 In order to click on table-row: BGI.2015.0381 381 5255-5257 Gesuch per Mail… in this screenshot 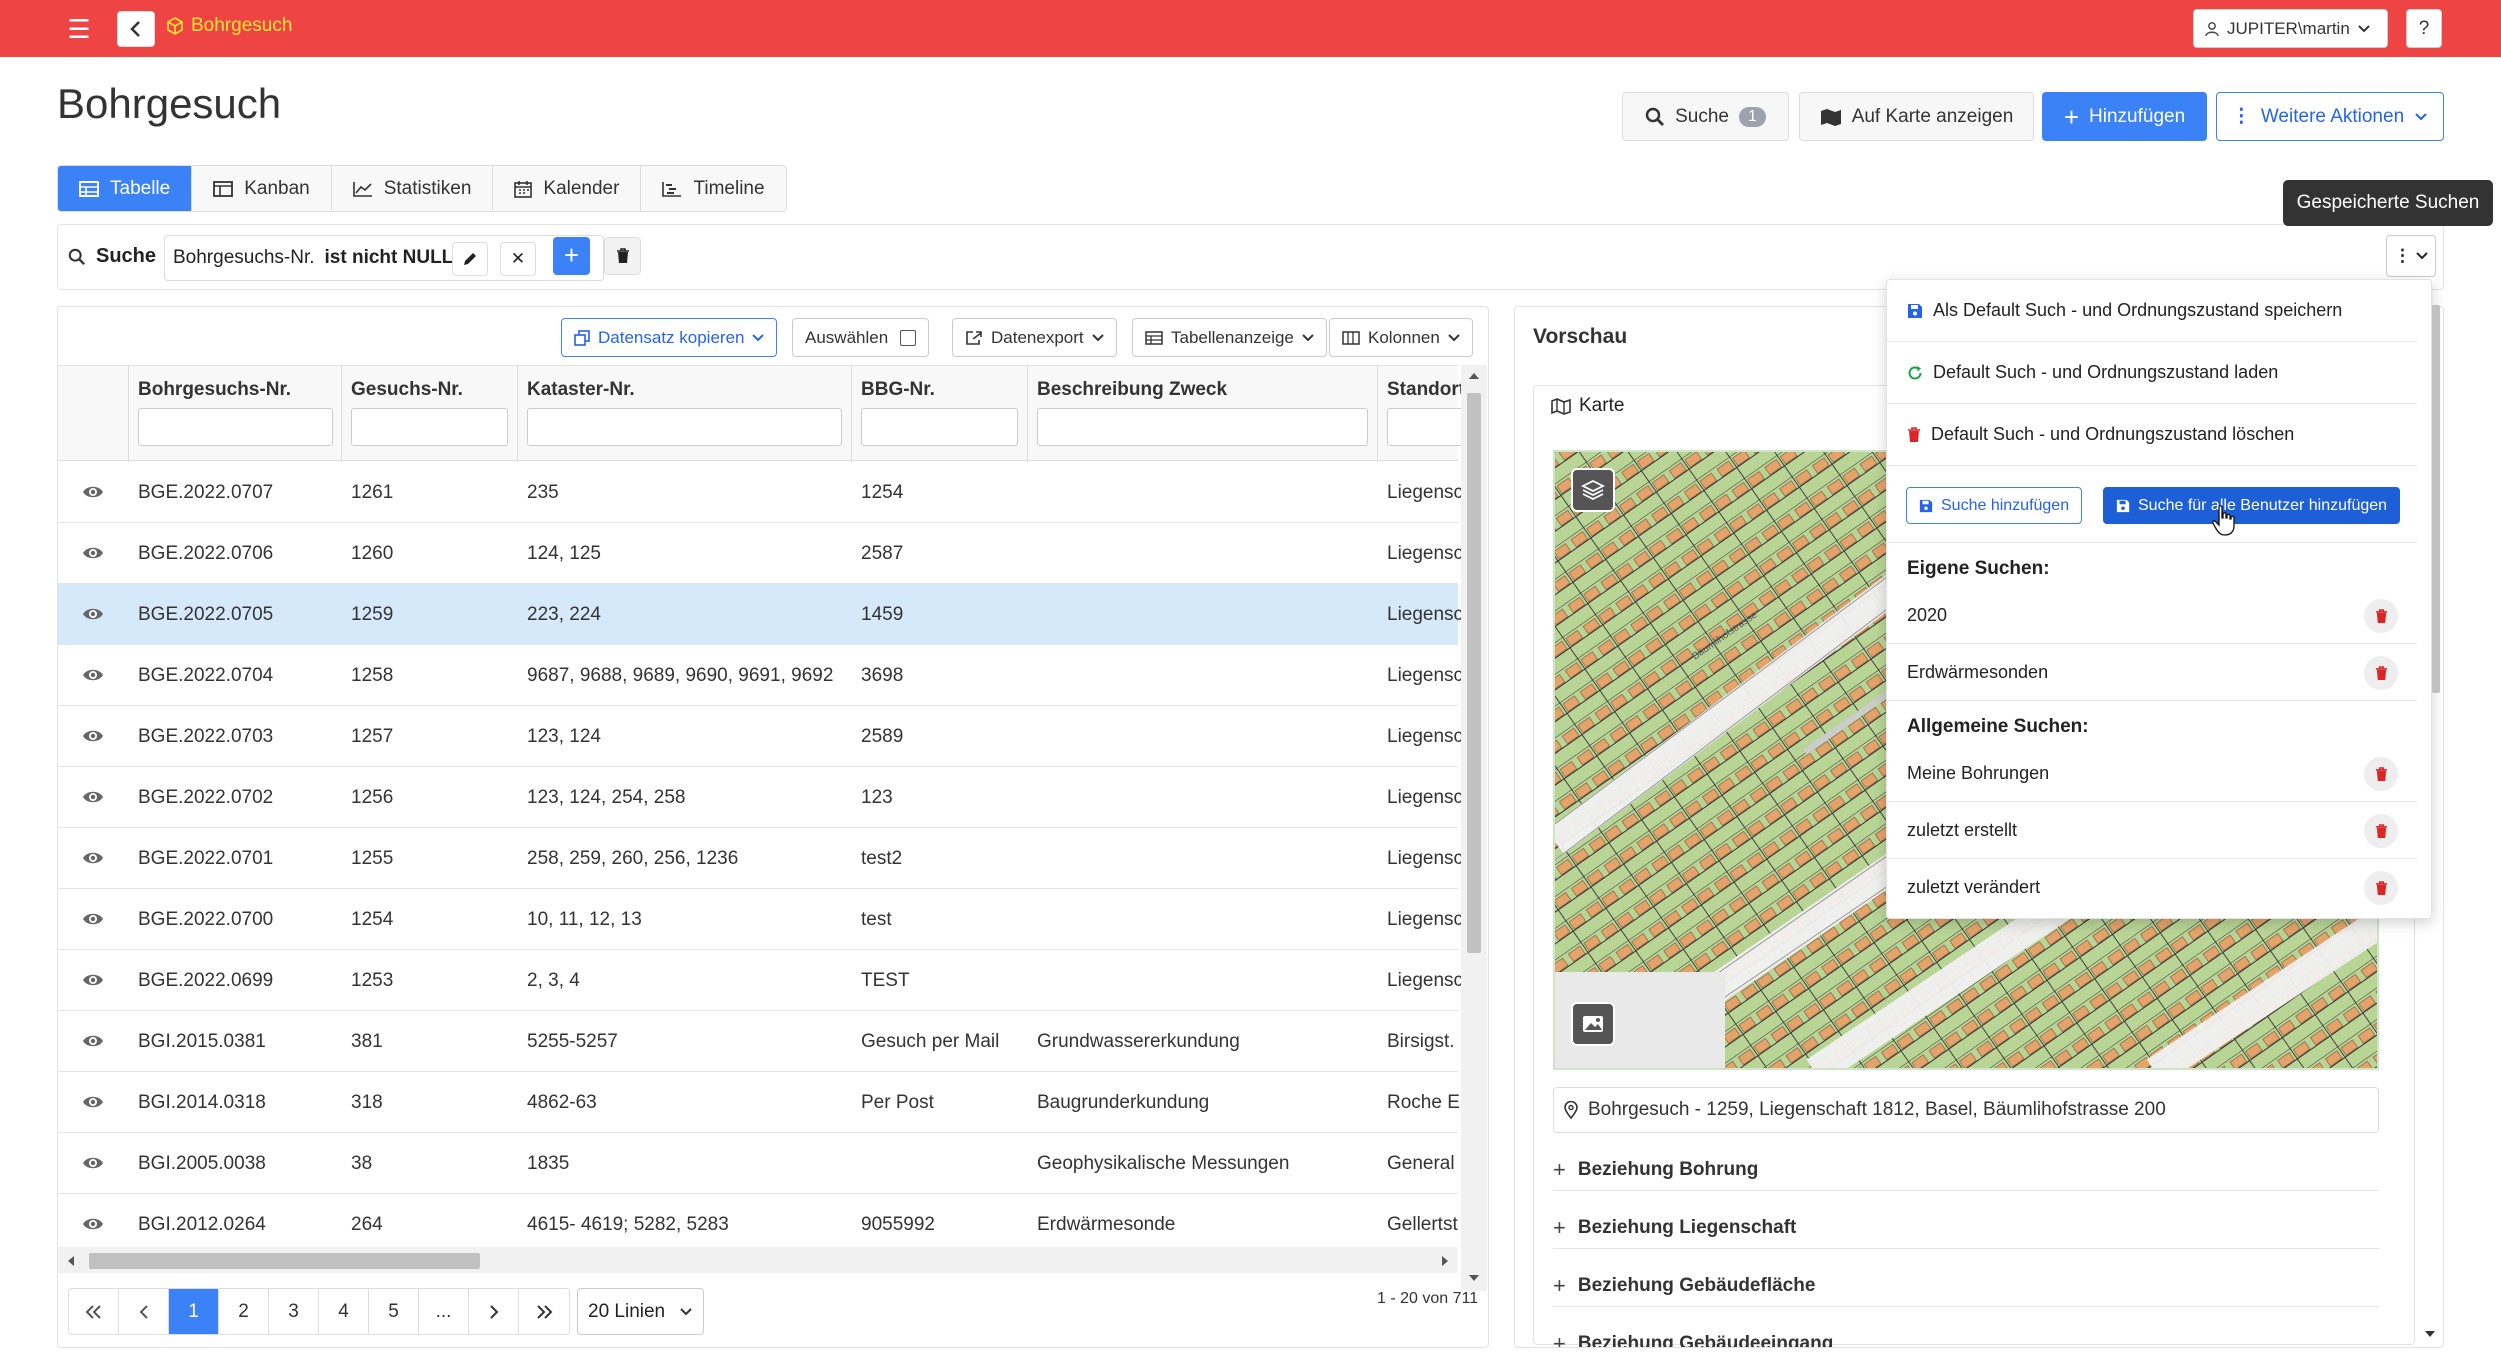, I will do `click(758, 1041)`.